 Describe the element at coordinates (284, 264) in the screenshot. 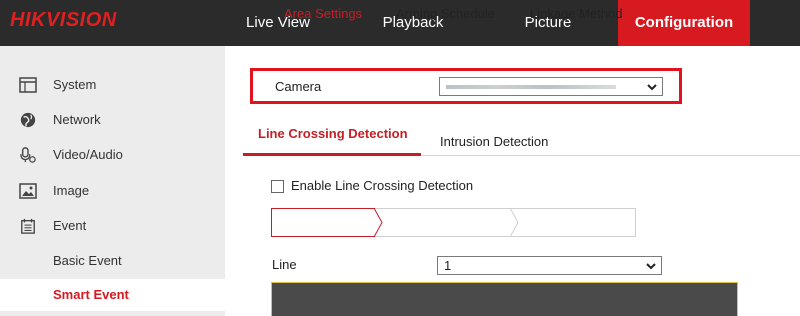

I see `line-label: Line` at that location.